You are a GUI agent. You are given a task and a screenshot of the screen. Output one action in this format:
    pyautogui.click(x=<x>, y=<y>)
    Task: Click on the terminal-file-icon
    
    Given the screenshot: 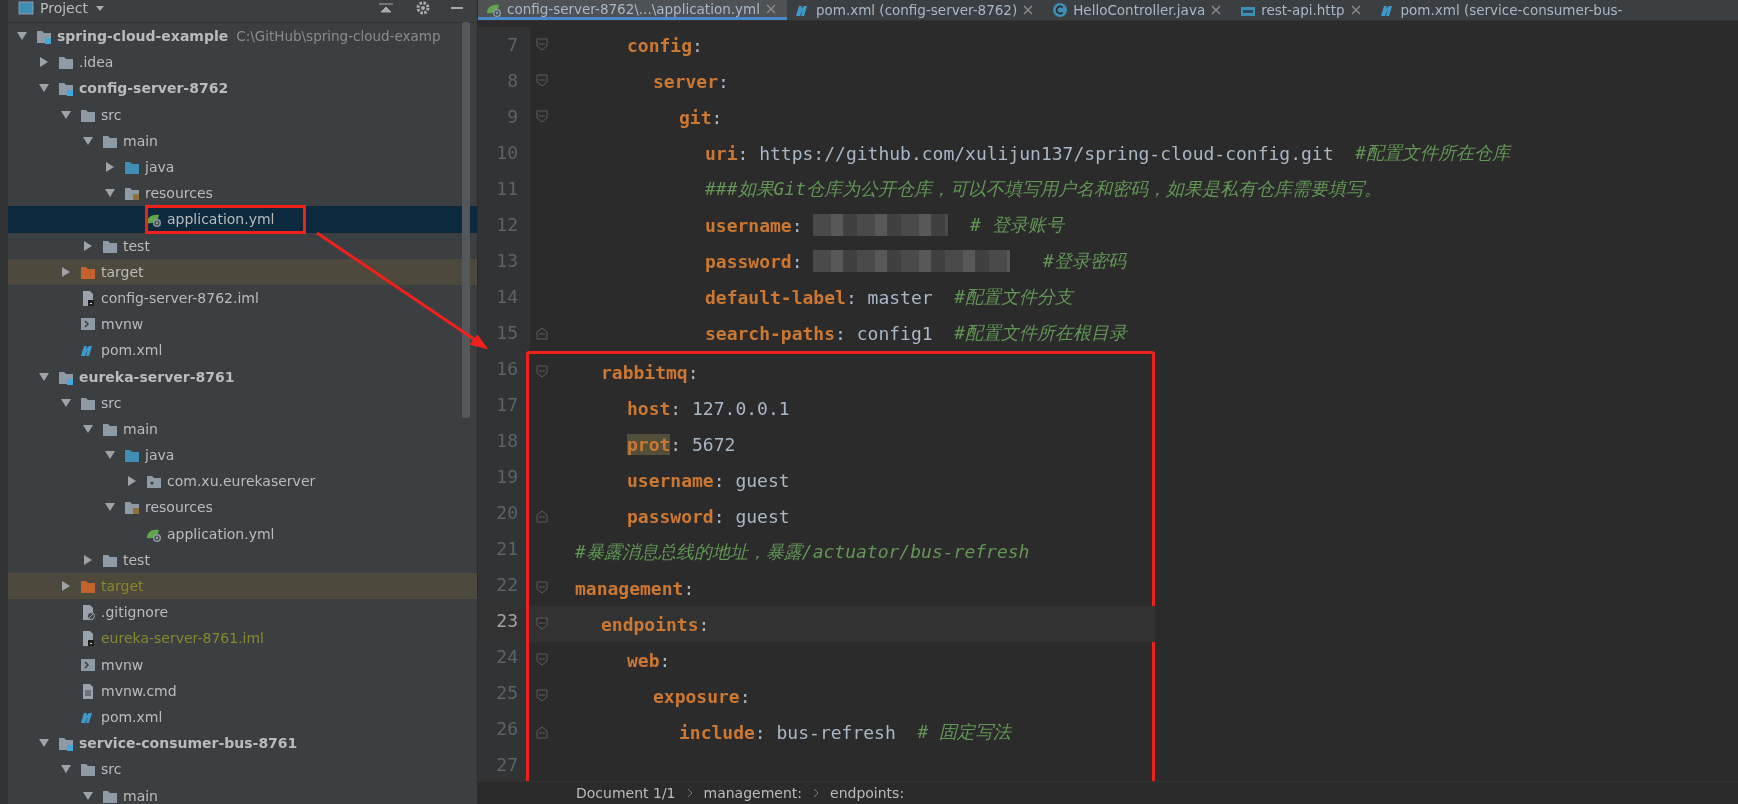 What is the action you would take?
    pyautogui.click(x=88, y=324)
    